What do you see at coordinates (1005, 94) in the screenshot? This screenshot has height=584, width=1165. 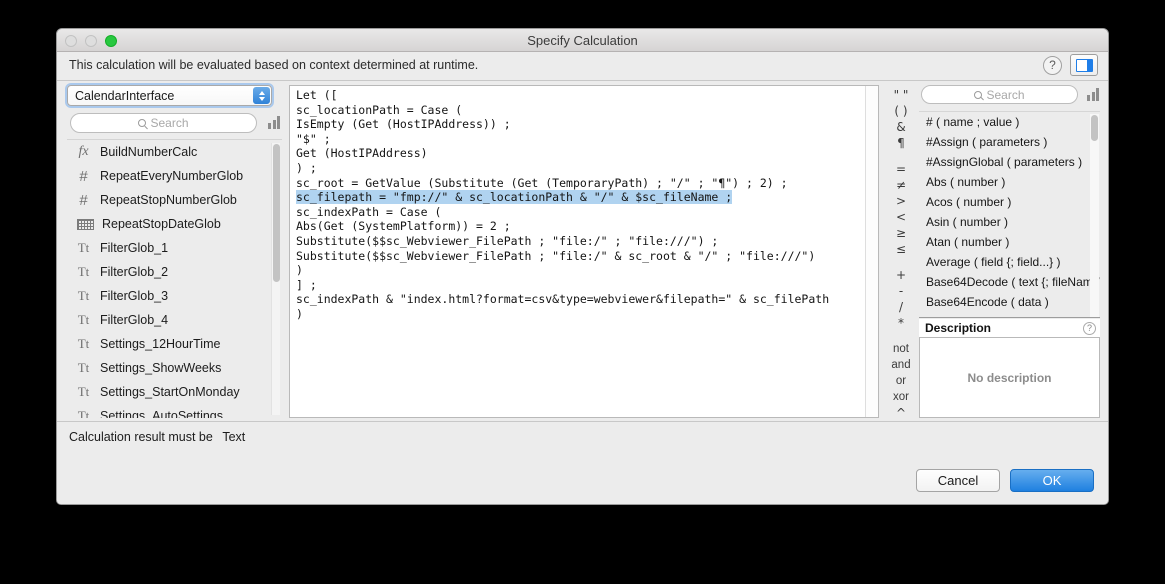 I see `function-search-placeholder: Search` at bounding box center [1005, 94].